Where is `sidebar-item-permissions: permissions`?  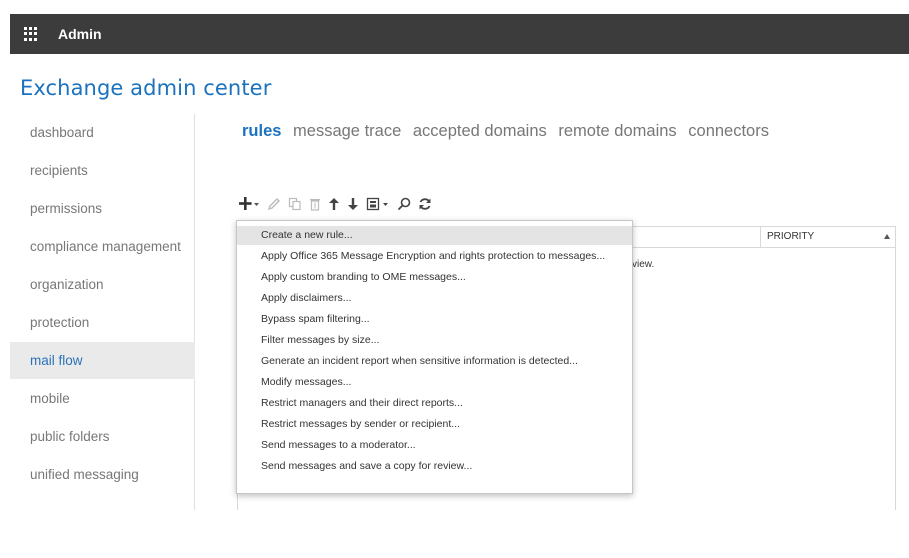
sidebar-item-permissions: permissions is located at coordinates (102, 208).